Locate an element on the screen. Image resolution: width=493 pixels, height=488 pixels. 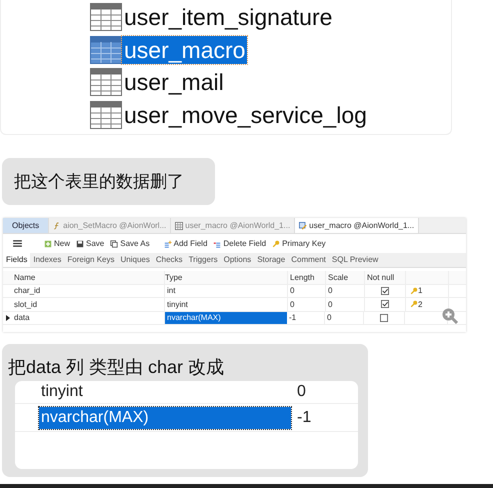
tab: Uniques is located at coordinates (135, 260).